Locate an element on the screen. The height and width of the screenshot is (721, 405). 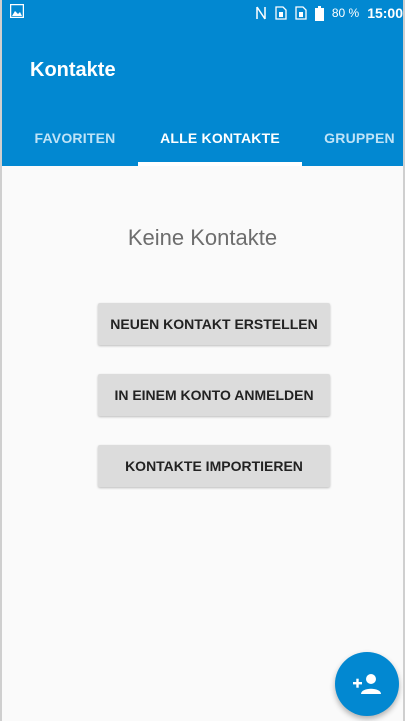
add-contact-fab is located at coordinates (367, 684).